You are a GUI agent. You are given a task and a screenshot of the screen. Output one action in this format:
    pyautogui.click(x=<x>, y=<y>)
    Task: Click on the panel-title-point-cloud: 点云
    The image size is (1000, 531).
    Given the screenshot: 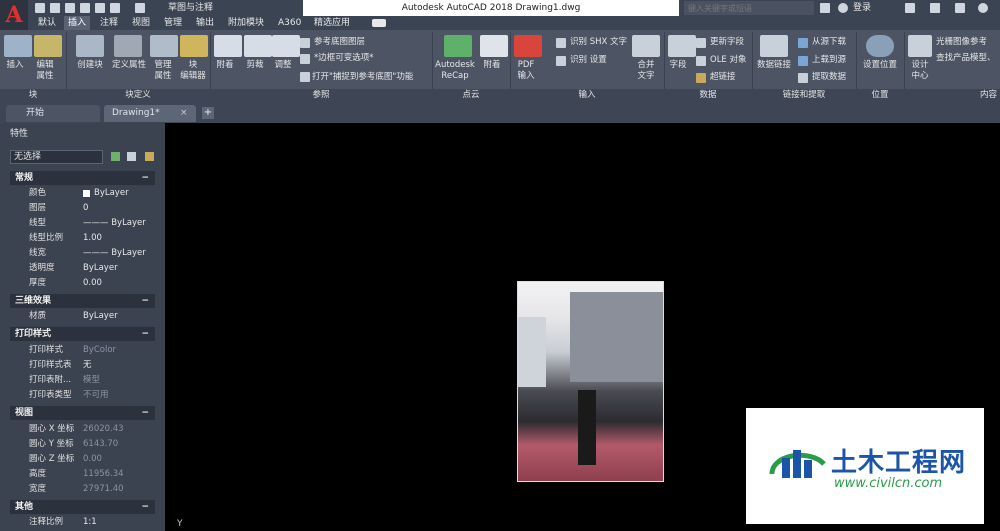 What is the action you would take?
    pyautogui.click(x=471, y=95)
    